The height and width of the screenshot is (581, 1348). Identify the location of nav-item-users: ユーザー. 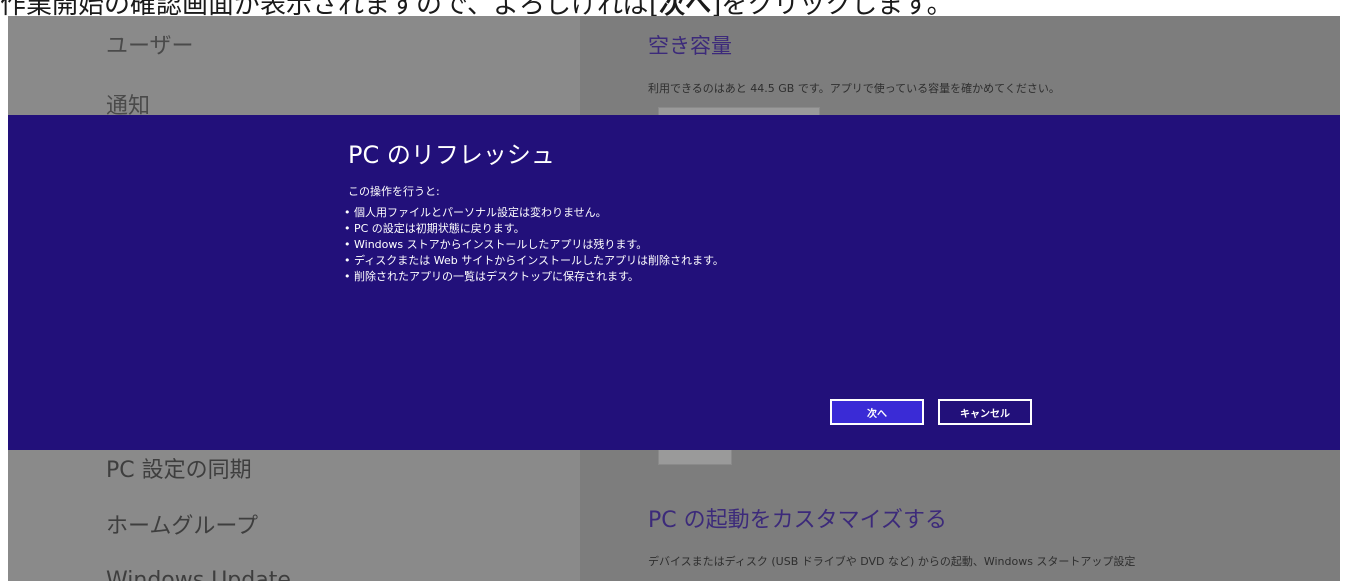
(150, 44).